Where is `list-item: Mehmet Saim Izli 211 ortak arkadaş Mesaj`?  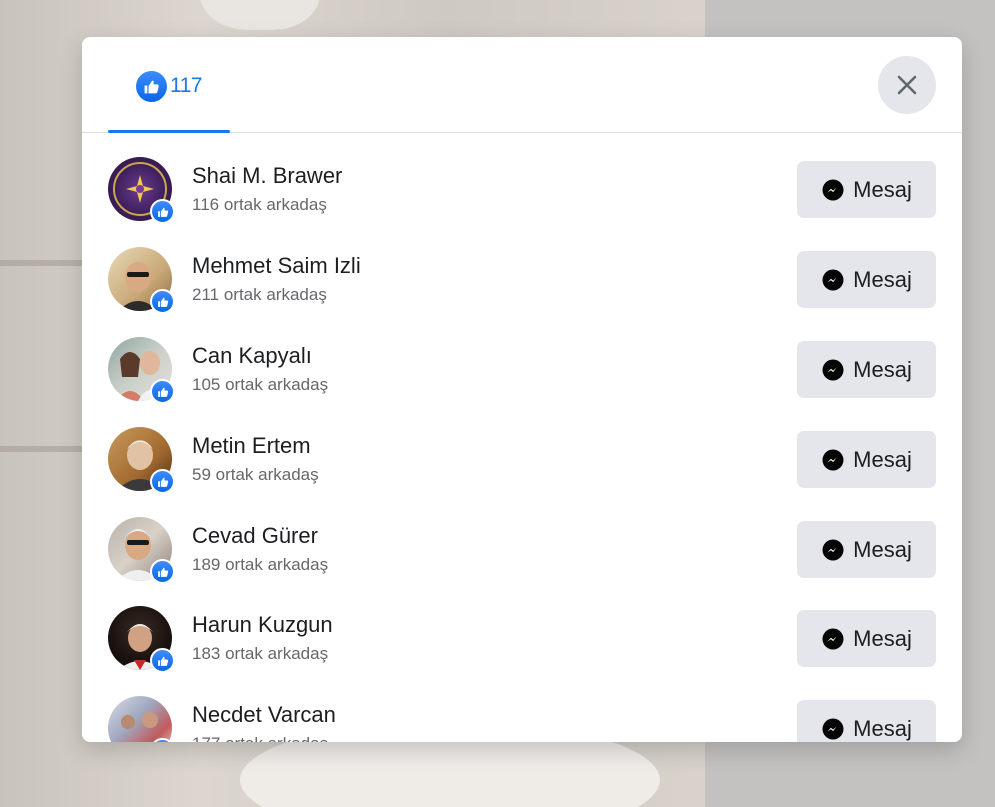
list-item: Mehmet Saim Izli 211 ortak arkadaş Mesaj is located at coordinates (522, 268).